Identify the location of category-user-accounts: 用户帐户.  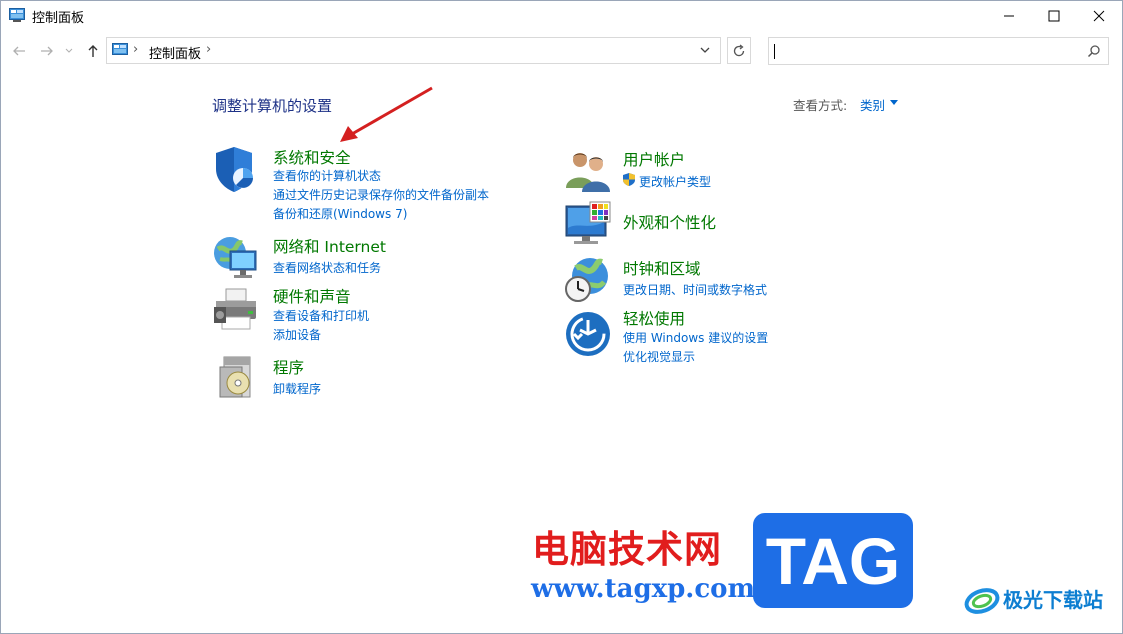
(654, 159).